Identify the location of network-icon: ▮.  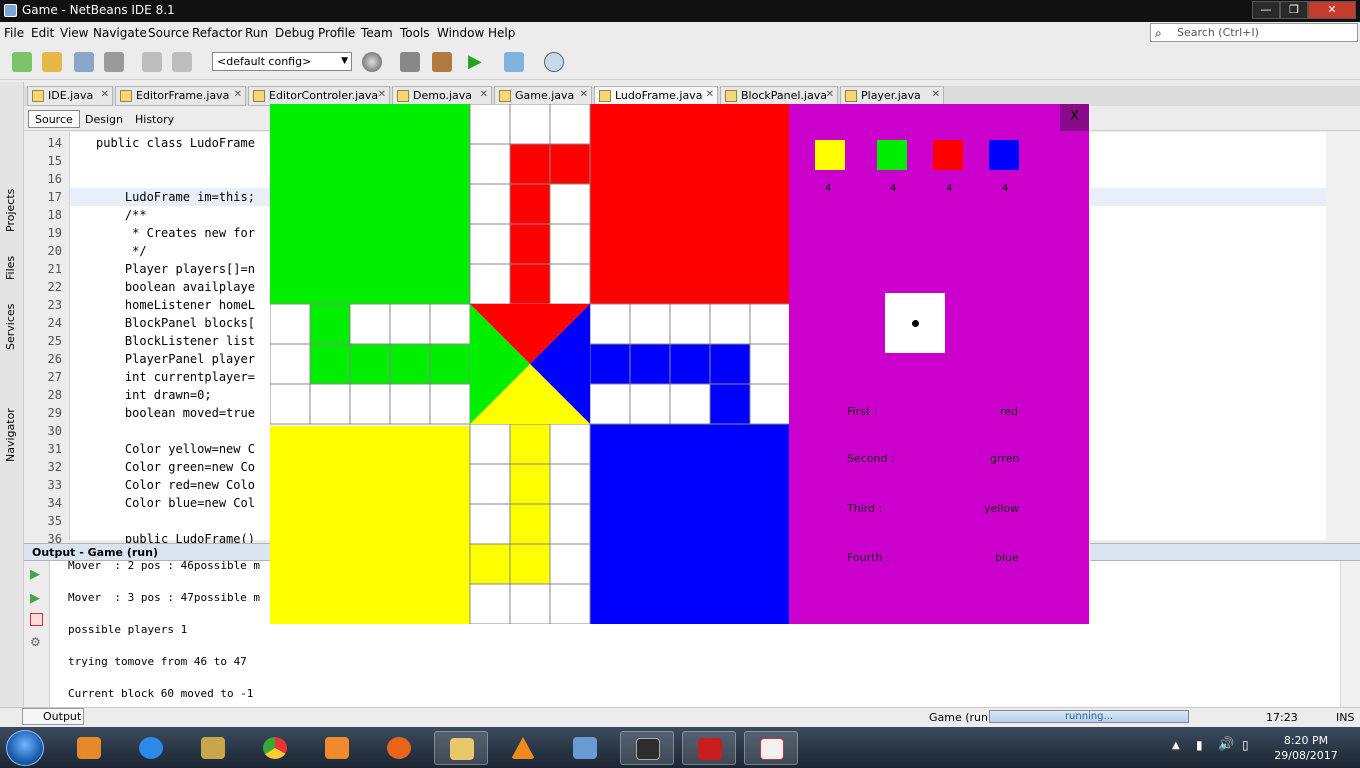
(1199, 745).